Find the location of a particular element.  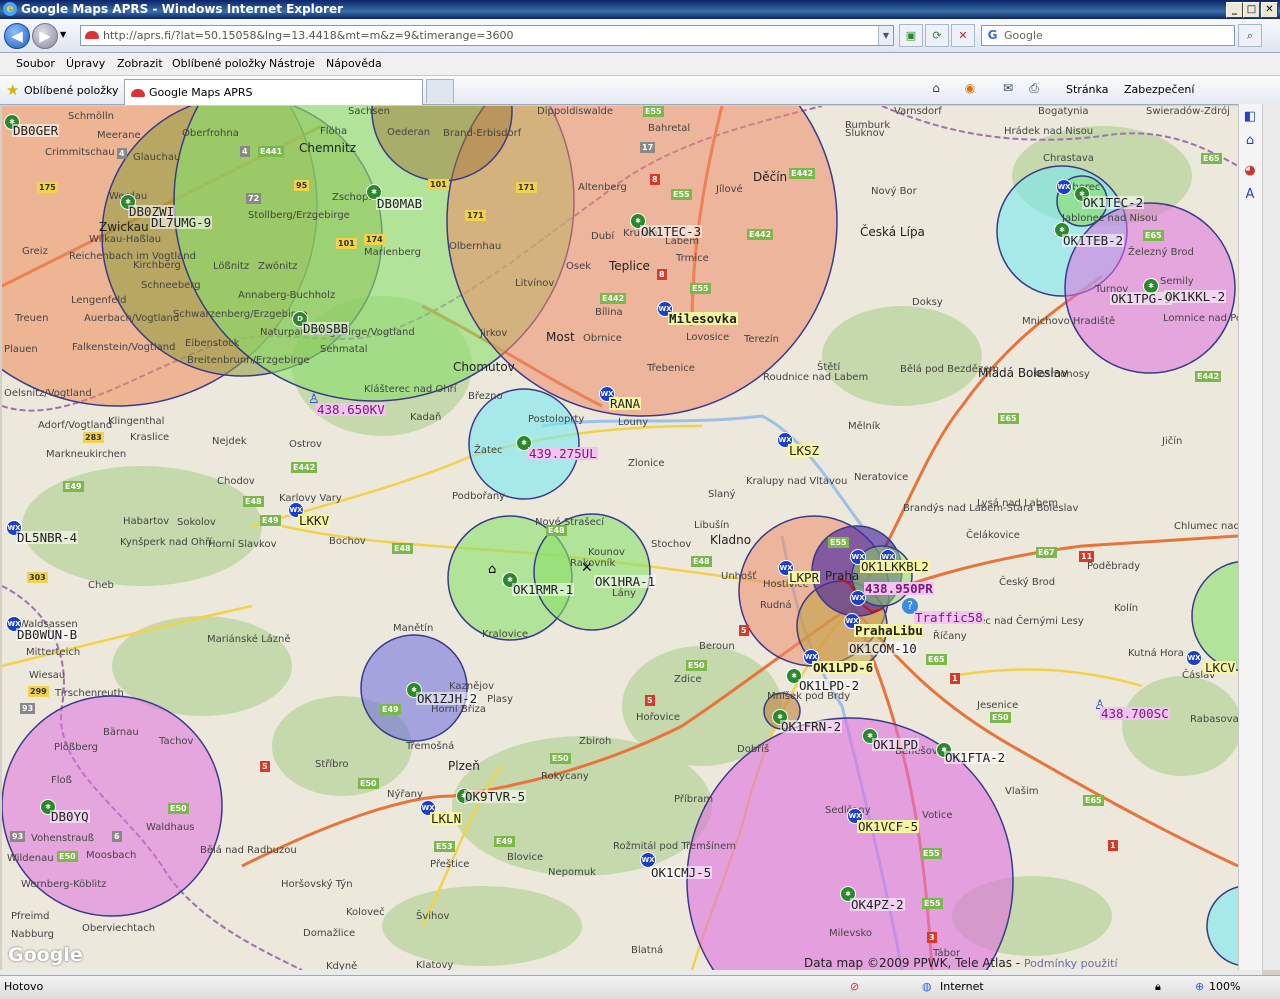

station-label: OK1FRN-2 is located at coordinates (811, 726).